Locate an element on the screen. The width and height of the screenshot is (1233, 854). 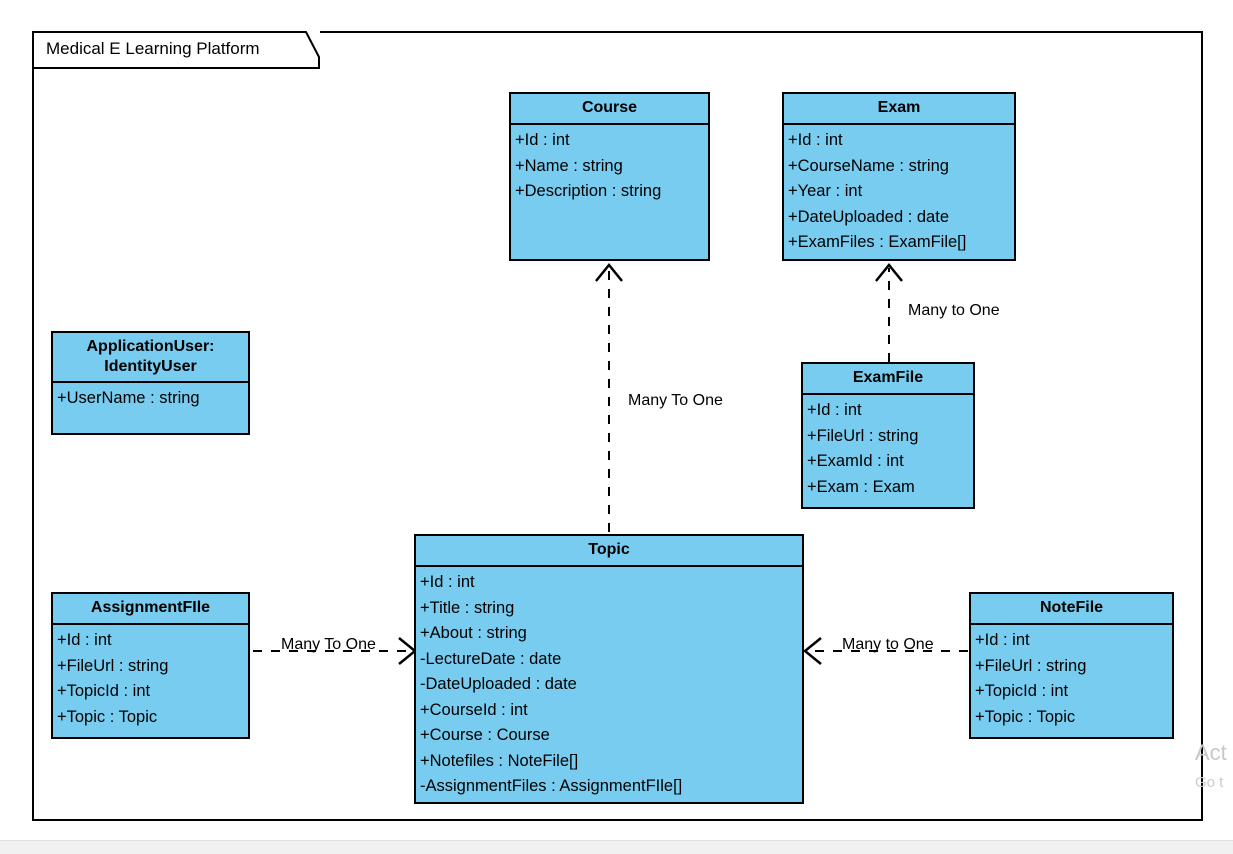
relationship-label-examfile-to-exam: Many to One is located at coordinates (954, 310).